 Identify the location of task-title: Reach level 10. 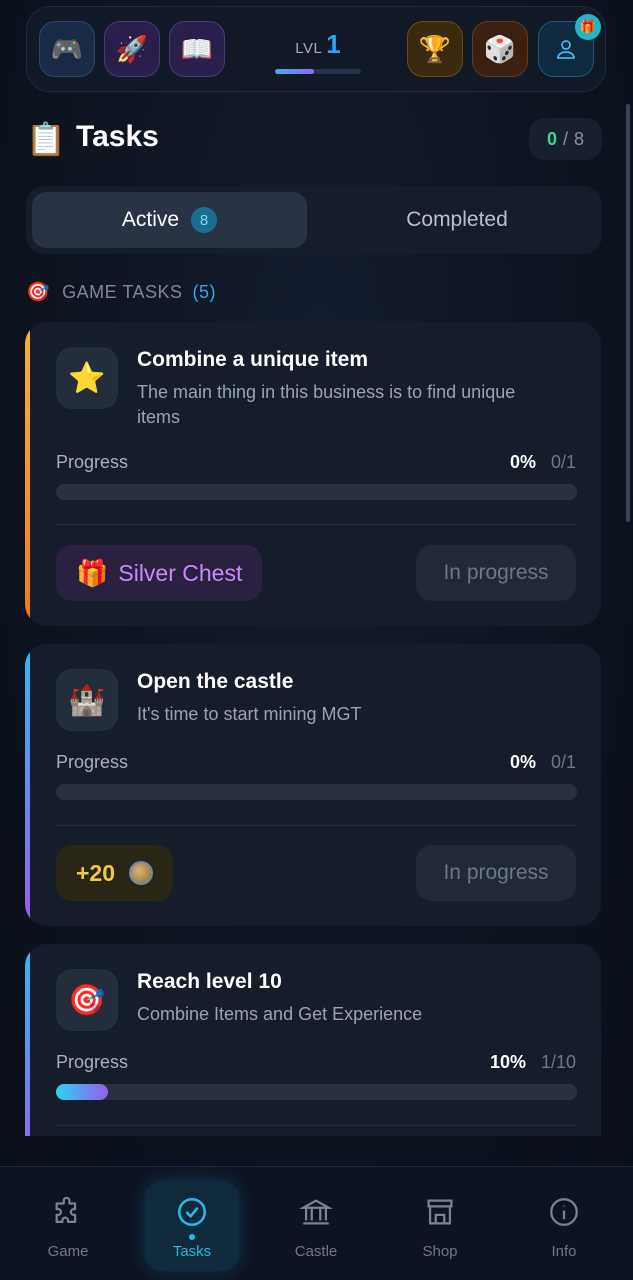
(209, 981).